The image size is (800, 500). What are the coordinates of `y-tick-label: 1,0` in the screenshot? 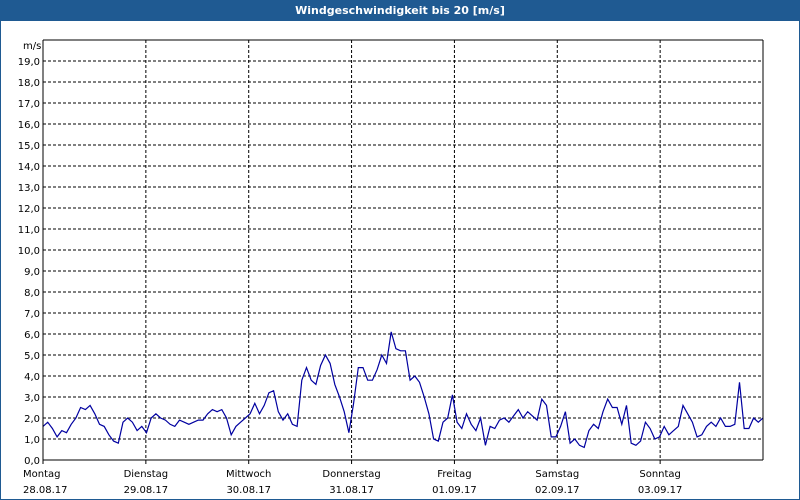 It's located at (32, 440).